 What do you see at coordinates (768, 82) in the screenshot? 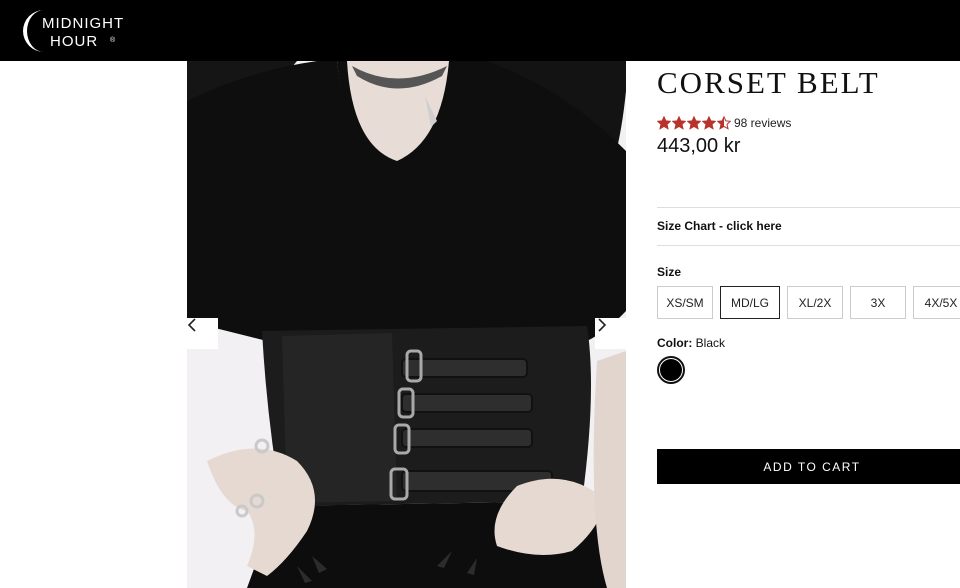
I see `product-title: CORSET BELT` at bounding box center [768, 82].